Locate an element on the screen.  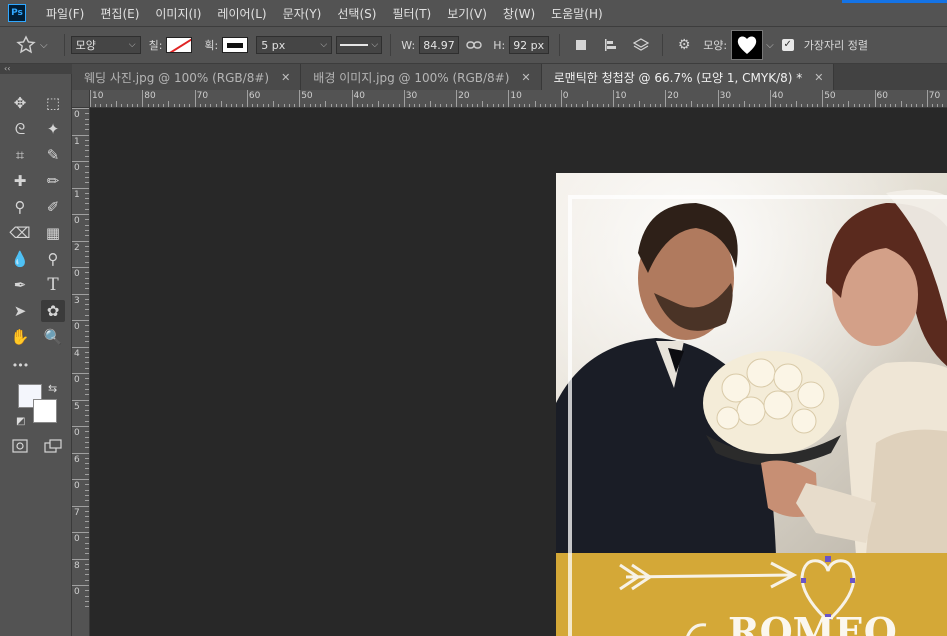
toolbox: ✥ ⬚ ᘓ ✦ ⌗ ✎ ✚ ✏ ⚲ ✐ ⌫ ▦ 💧 ⚲ ✒ T ➤ ✿ ✋ 🔍 ••• ⇆ ◩ is located at coordinates (36, 355).